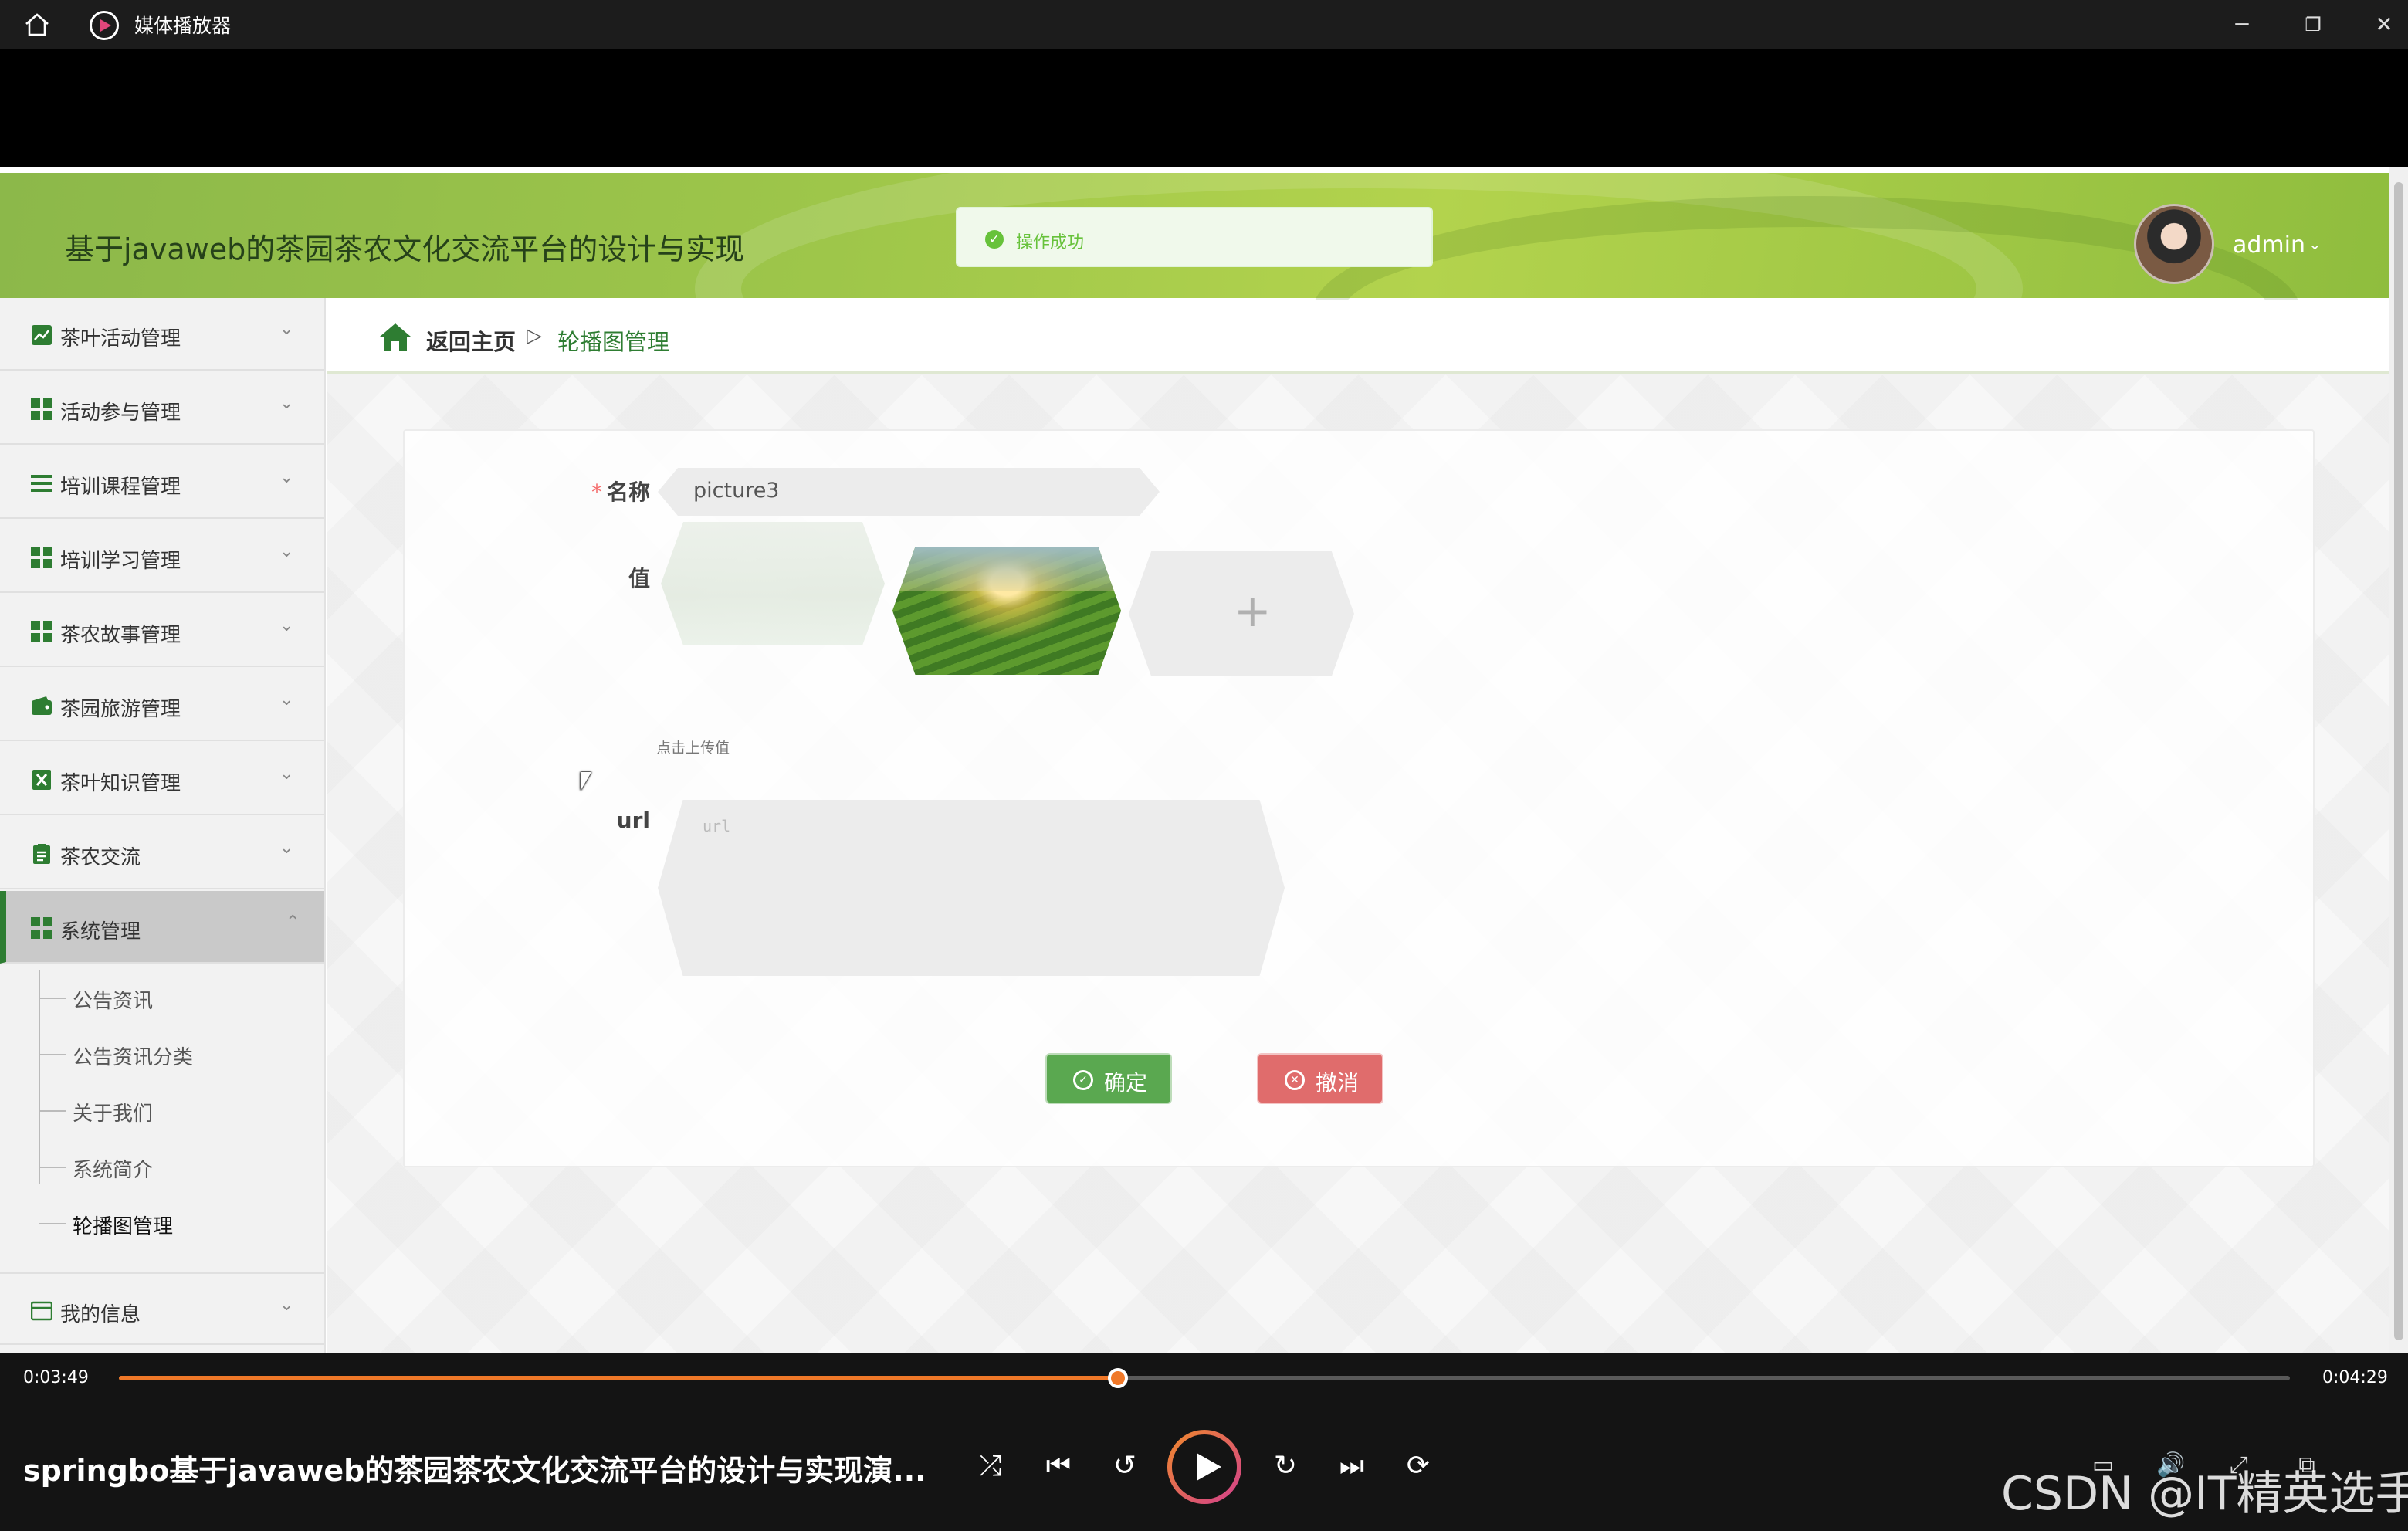 The width and height of the screenshot is (2408, 1531). What do you see at coordinates (613, 342) in the screenshot?
I see `breadcrumb-current: 轮播图管理` at bounding box center [613, 342].